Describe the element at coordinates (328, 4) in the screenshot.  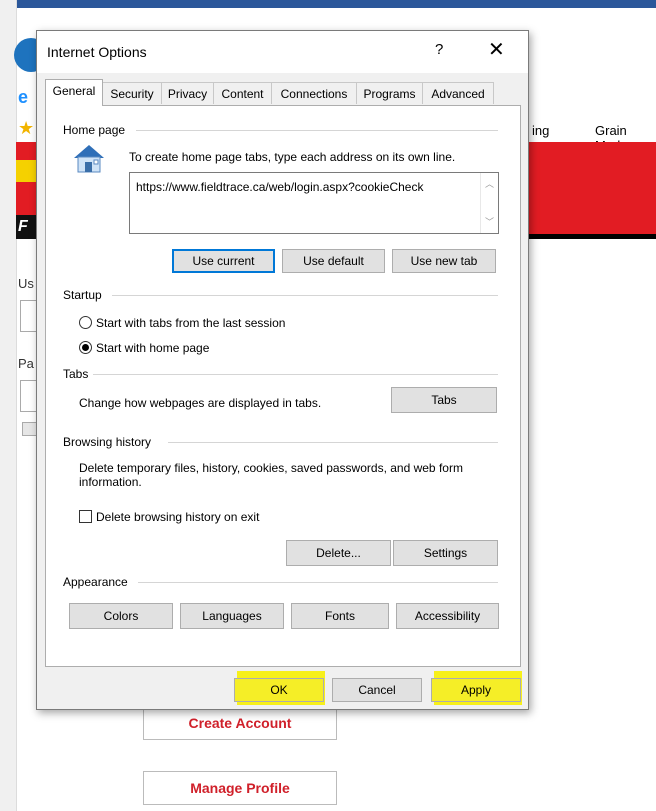
I see `browser-top-bar` at that location.